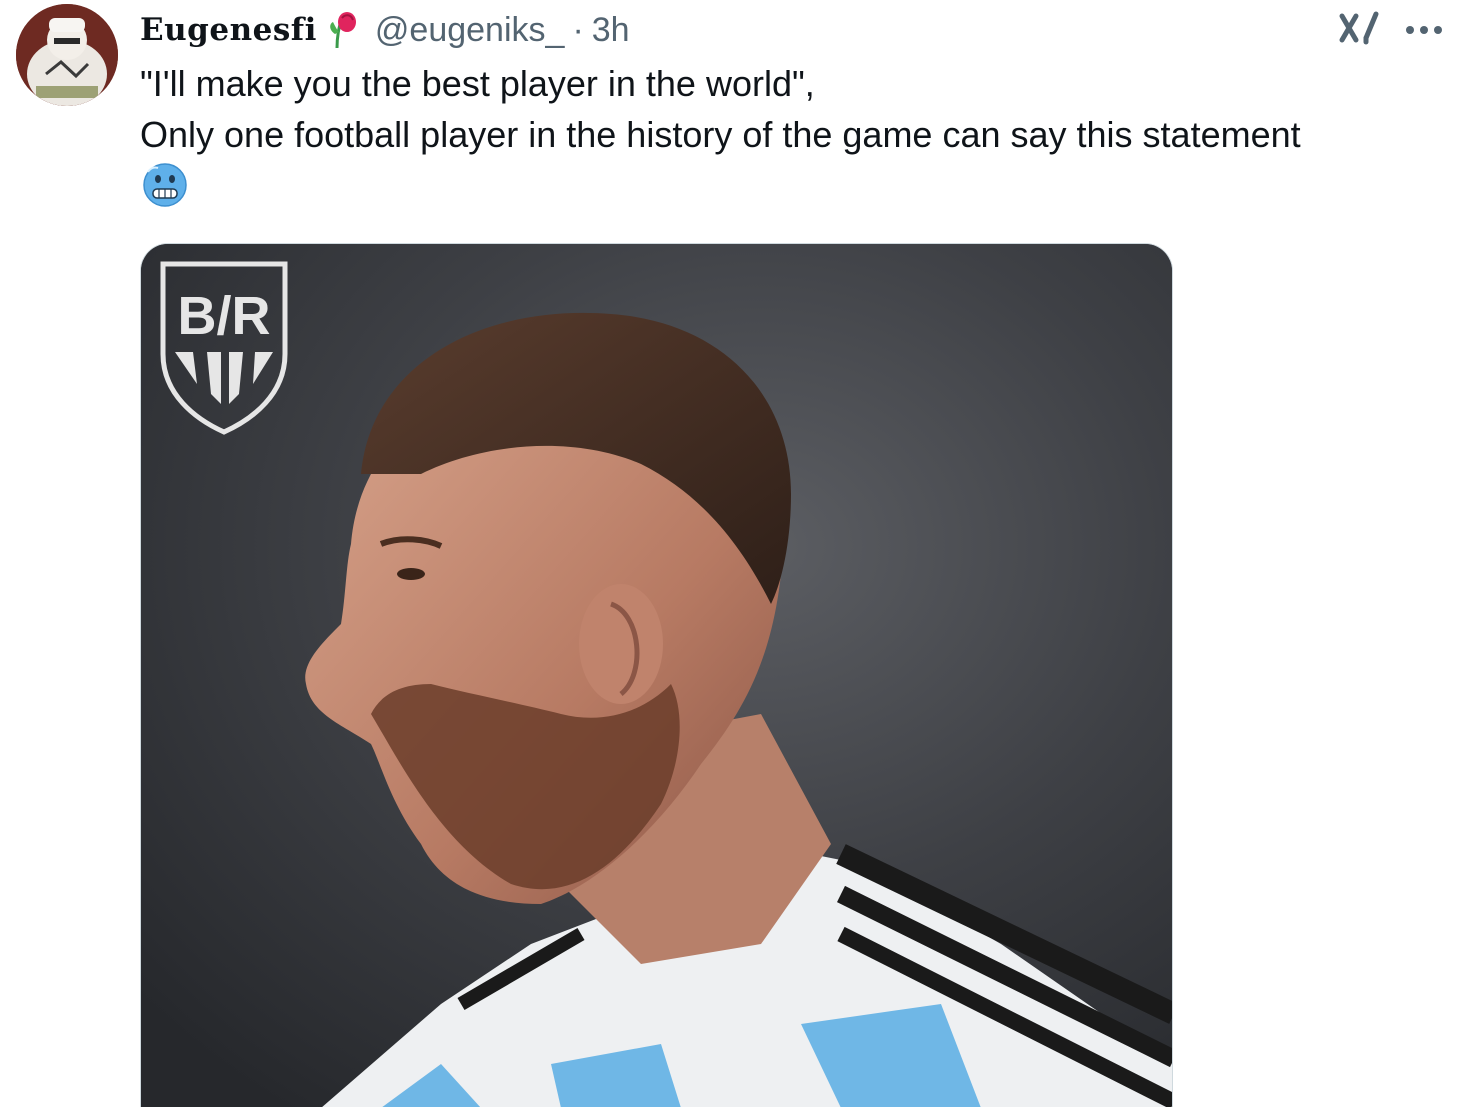  Describe the element at coordinates (67, 55) in the screenshot. I see `author-avatar` at that location.